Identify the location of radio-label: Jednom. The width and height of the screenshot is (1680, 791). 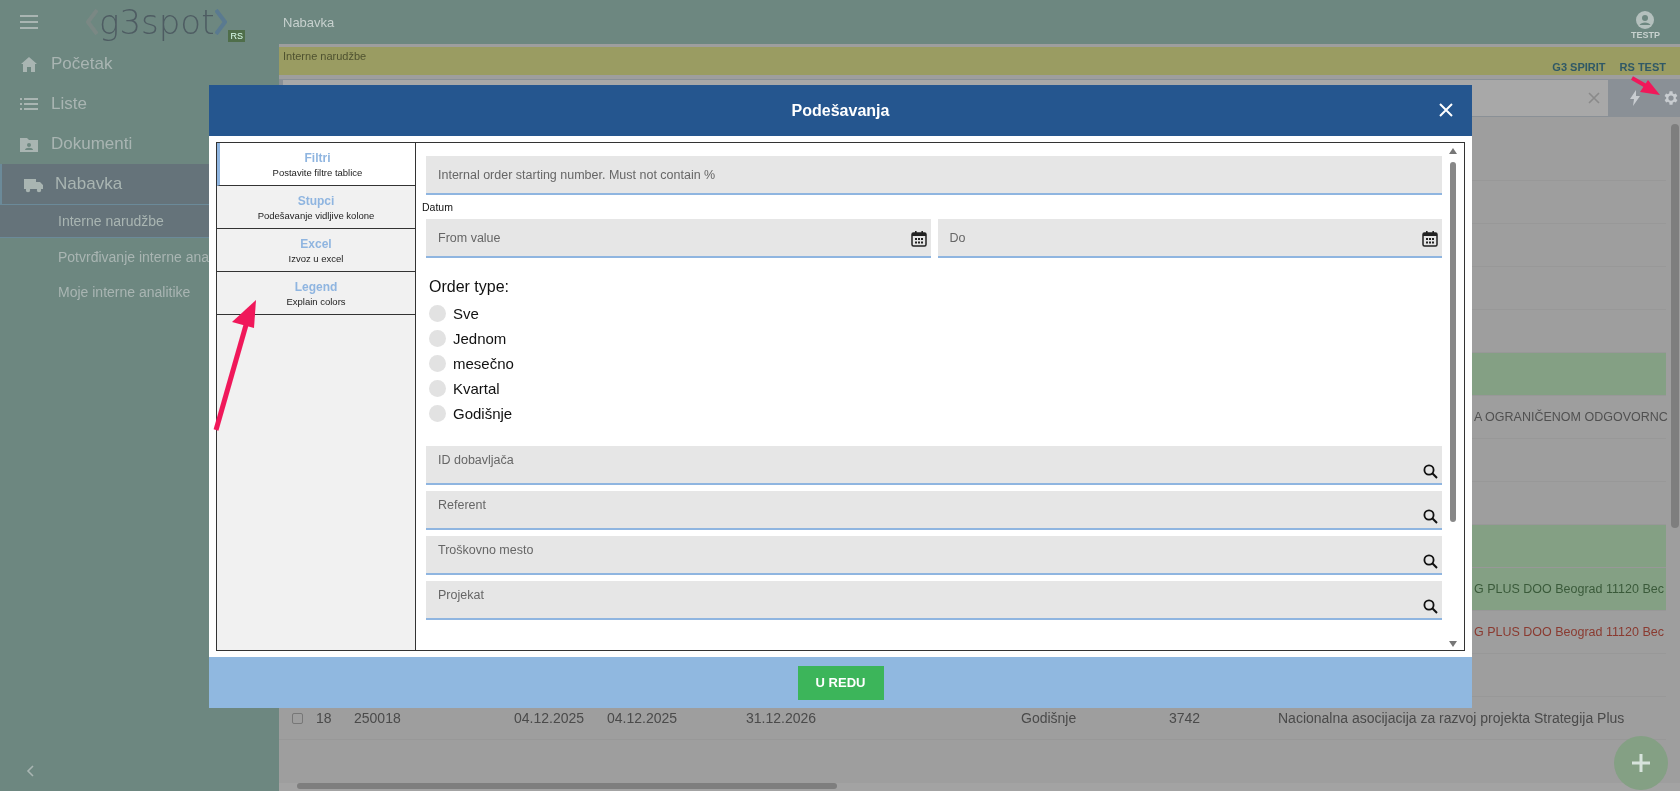
(480, 338).